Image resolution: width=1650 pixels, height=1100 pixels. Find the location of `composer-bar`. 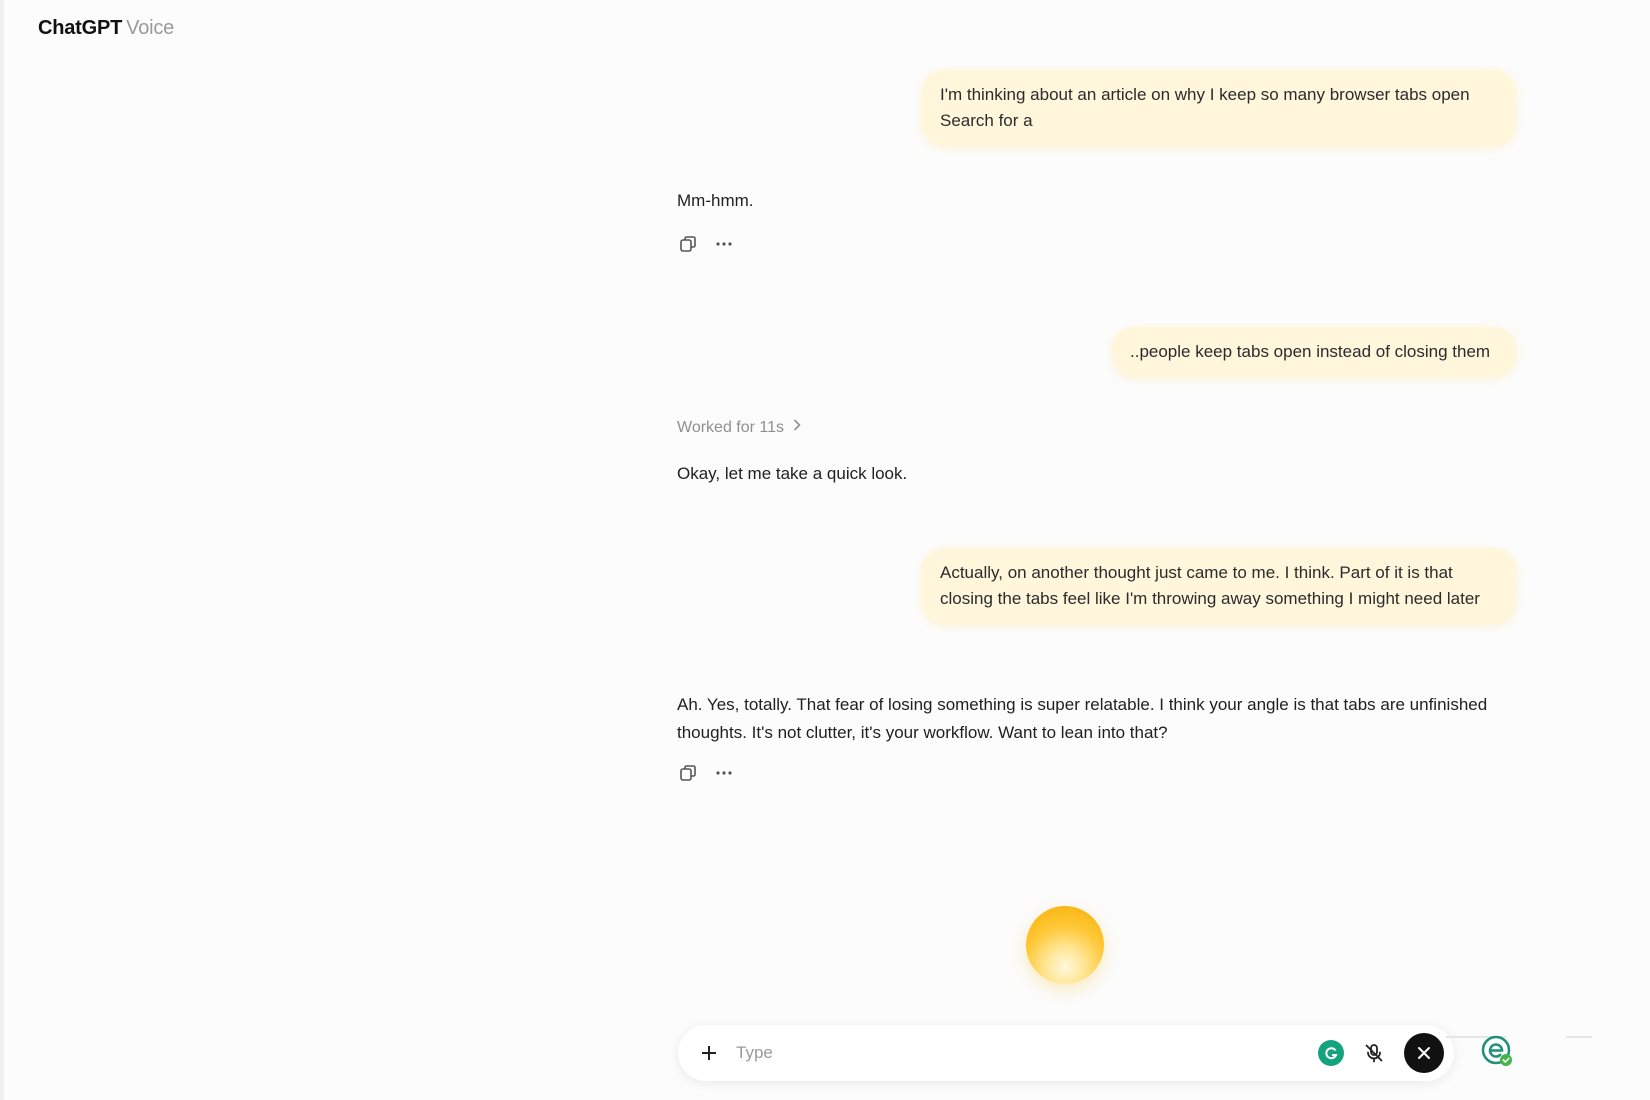

composer-bar is located at coordinates (1066, 1053).